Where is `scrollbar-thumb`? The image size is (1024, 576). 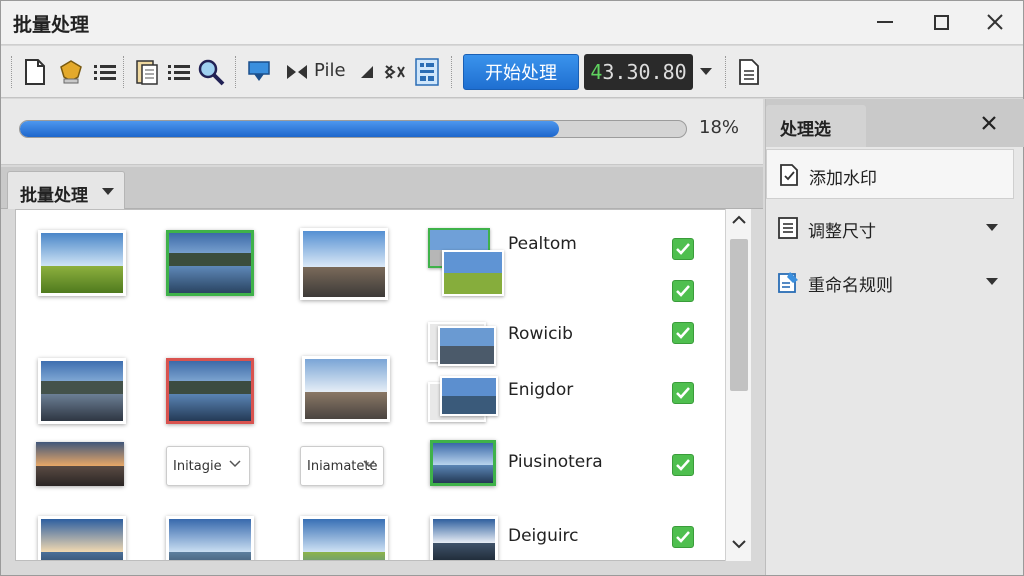 scrollbar-thumb is located at coordinates (739, 315).